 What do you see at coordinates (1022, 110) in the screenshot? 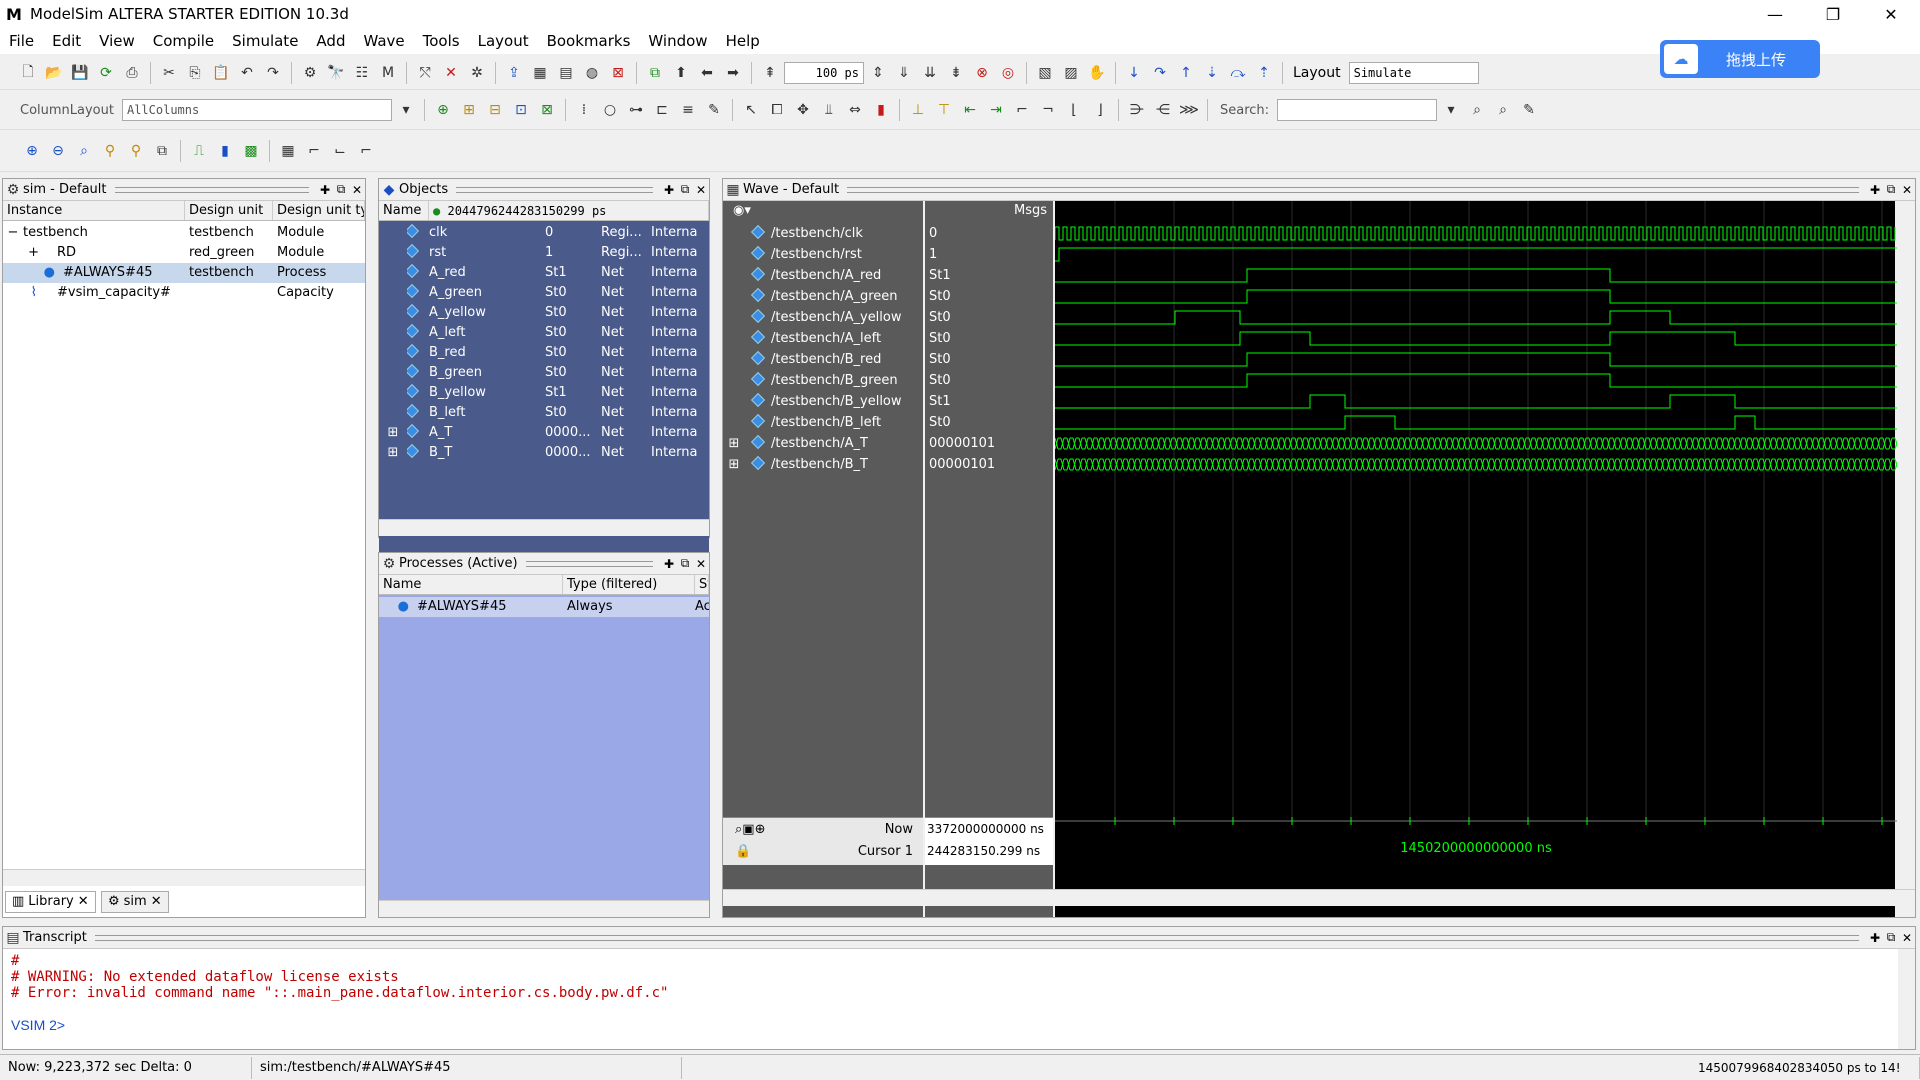
I see `edge-1-icon: ⌐` at bounding box center [1022, 110].